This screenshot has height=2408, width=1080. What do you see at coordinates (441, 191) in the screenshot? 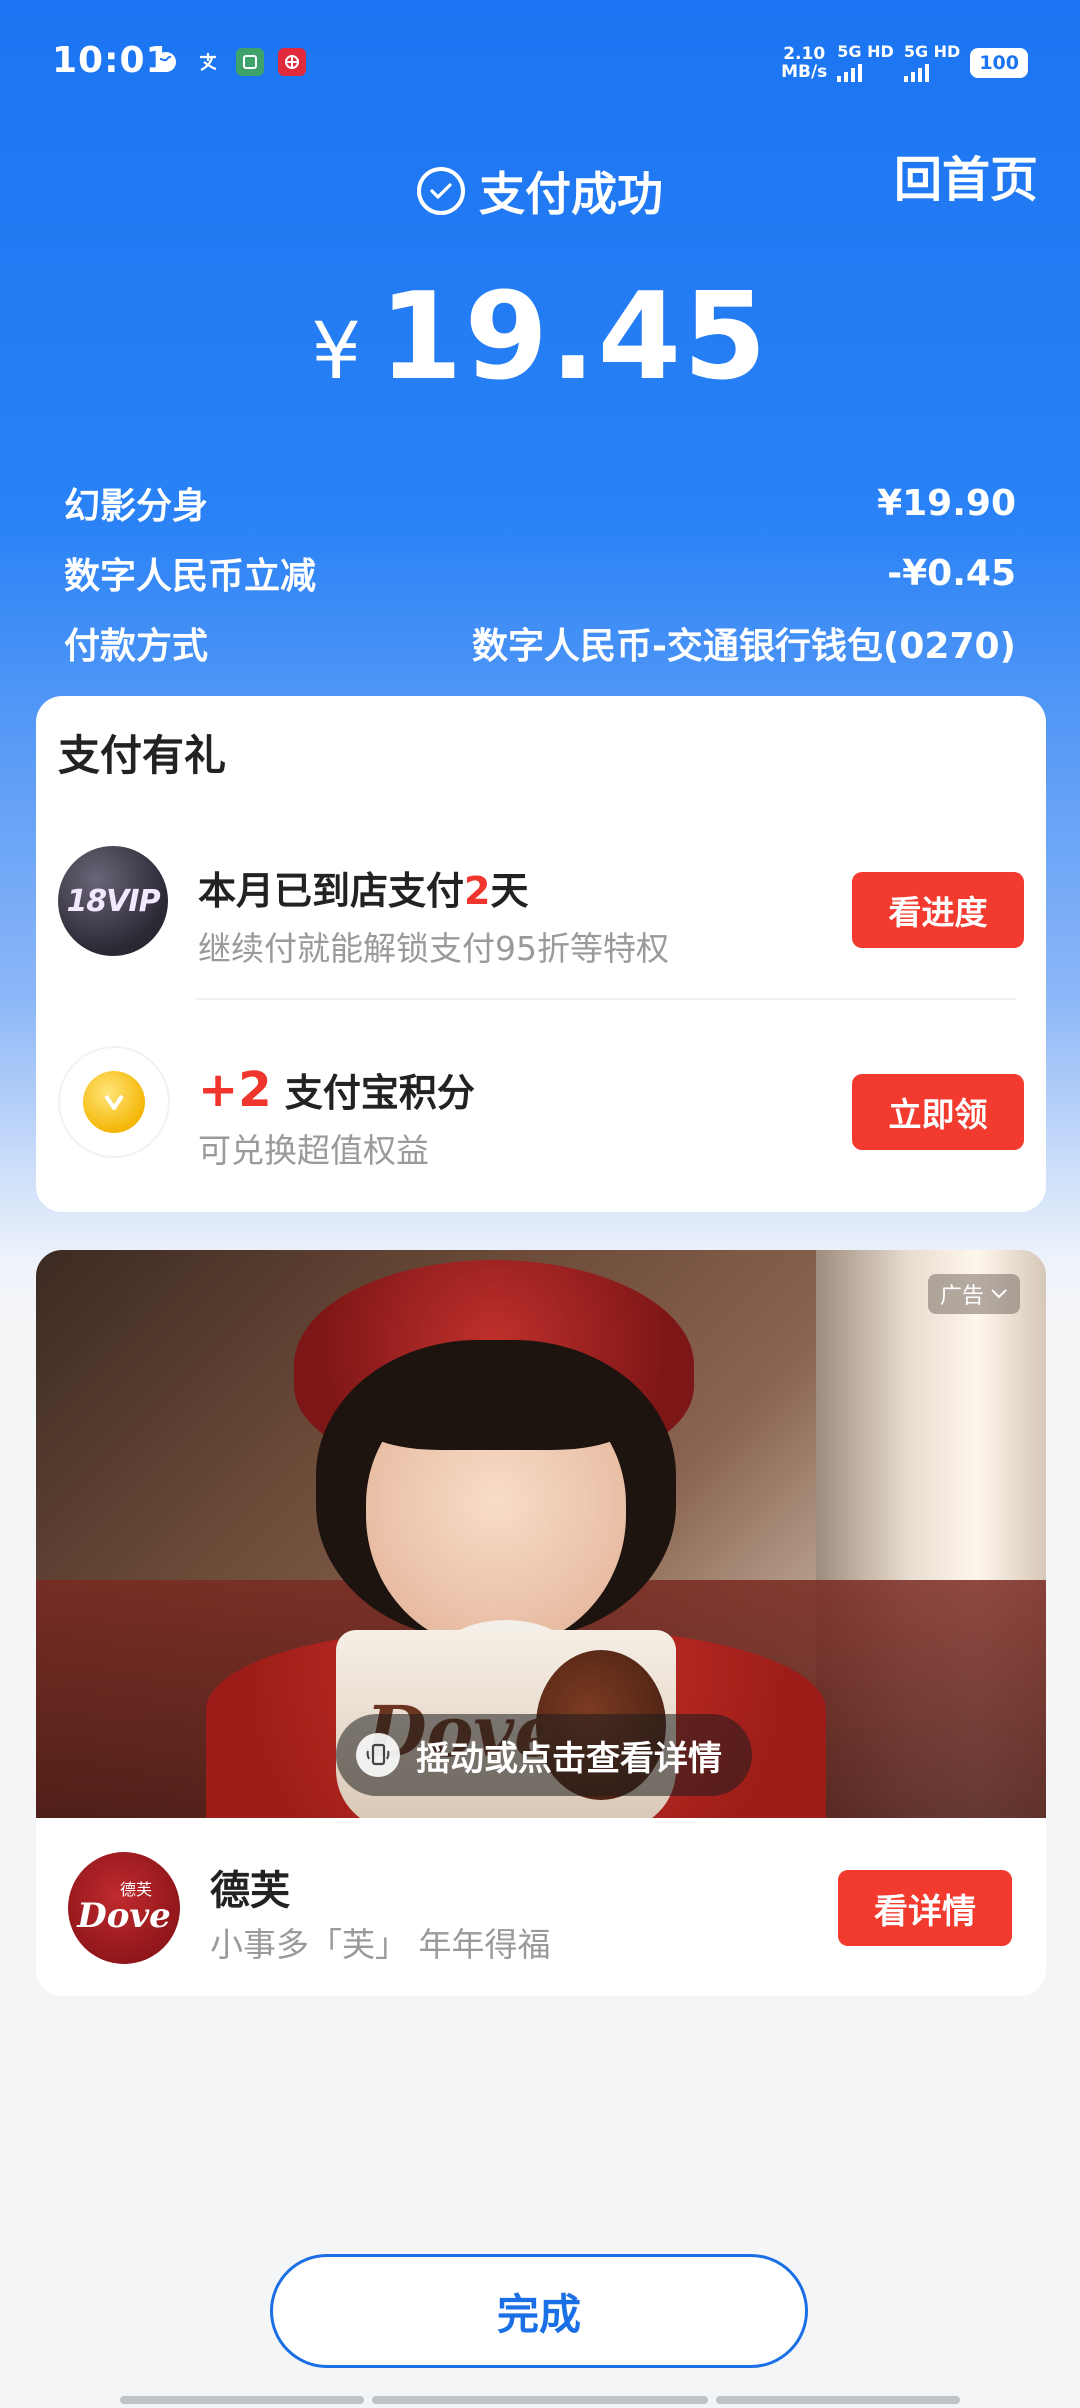
I see `check-circle-icon` at bounding box center [441, 191].